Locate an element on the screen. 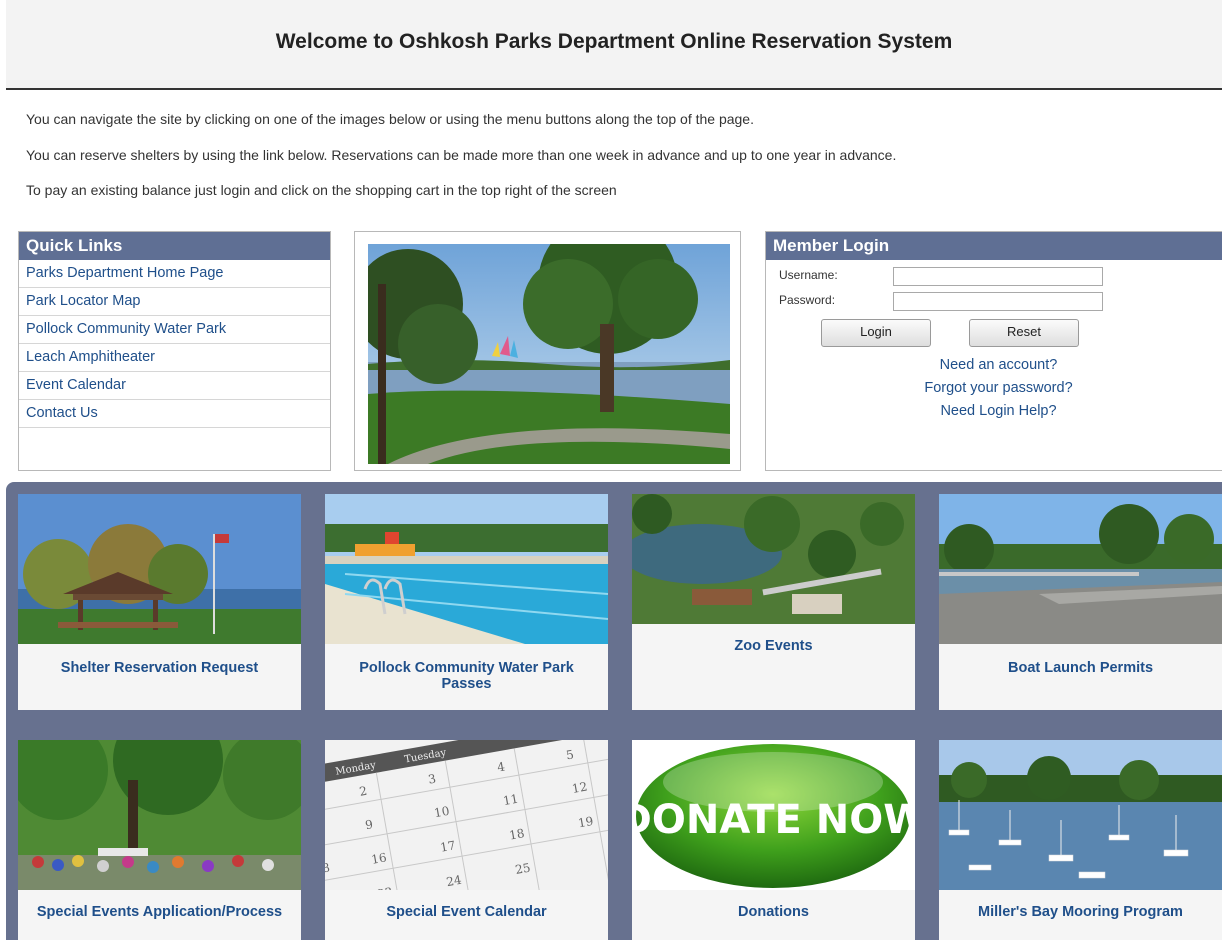 Image resolution: width=1222 pixels, height=940 pixels. tile-water-park-passes: Pollock Community Water Park Passes is located at coordinates (466, 602).